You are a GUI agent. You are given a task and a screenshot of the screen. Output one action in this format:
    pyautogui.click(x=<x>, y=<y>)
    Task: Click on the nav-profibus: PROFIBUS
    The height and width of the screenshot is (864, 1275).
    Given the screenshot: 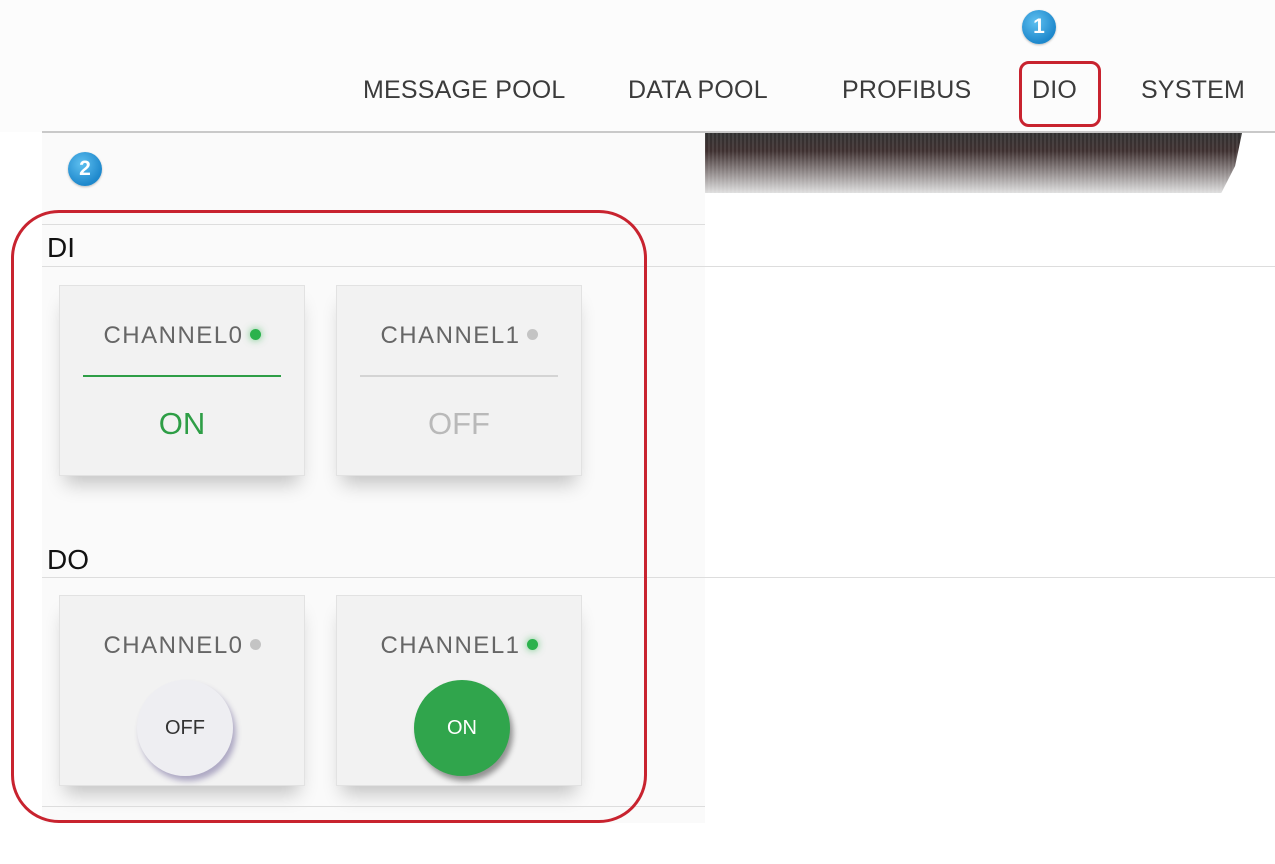 What is the action you would take?
    pyautogui.click(x=906, y=90)
    